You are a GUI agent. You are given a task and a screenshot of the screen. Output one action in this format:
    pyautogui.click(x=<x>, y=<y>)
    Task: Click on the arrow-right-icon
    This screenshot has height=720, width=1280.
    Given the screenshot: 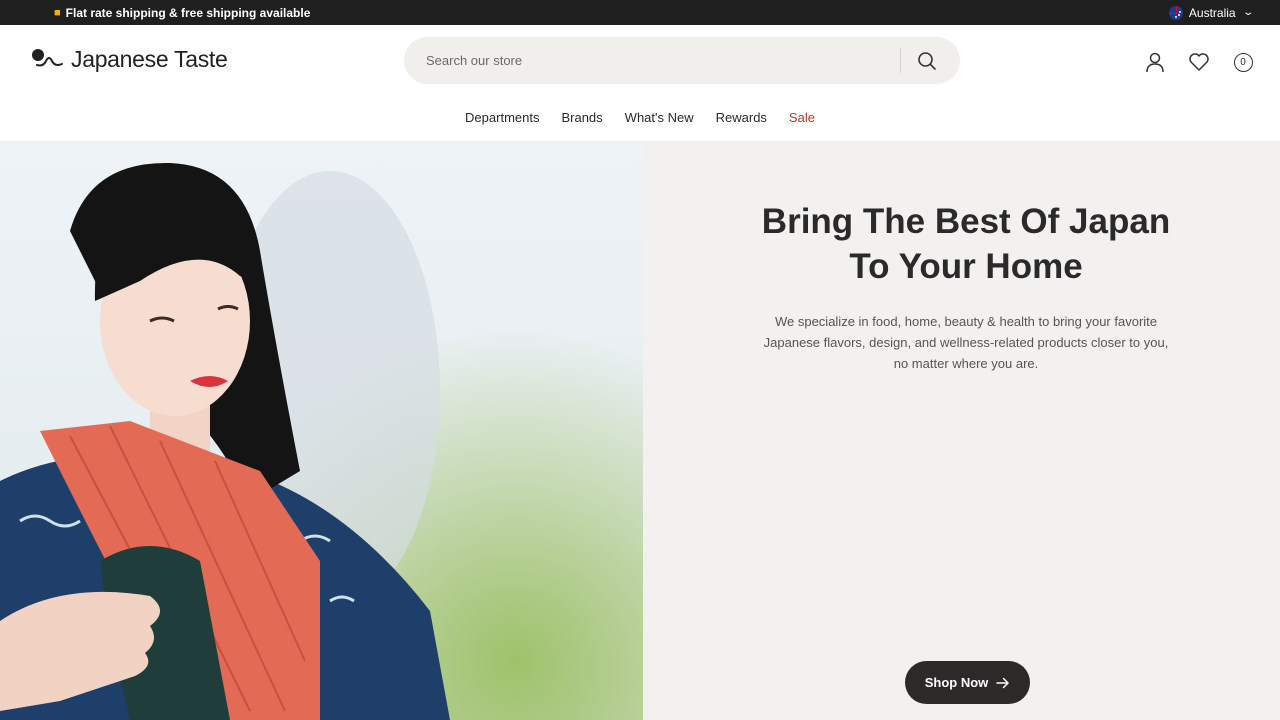 What is the action you would take?
    pyautogui.click(x=1003, y=682)
    